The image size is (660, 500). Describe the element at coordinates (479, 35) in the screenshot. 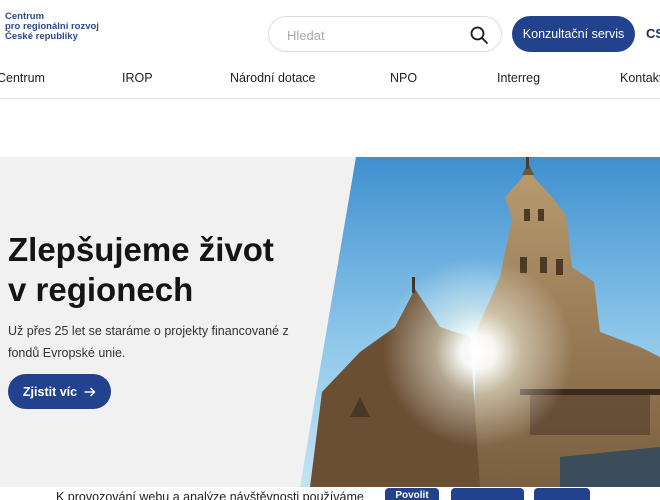

I see `search-icon` at that location.